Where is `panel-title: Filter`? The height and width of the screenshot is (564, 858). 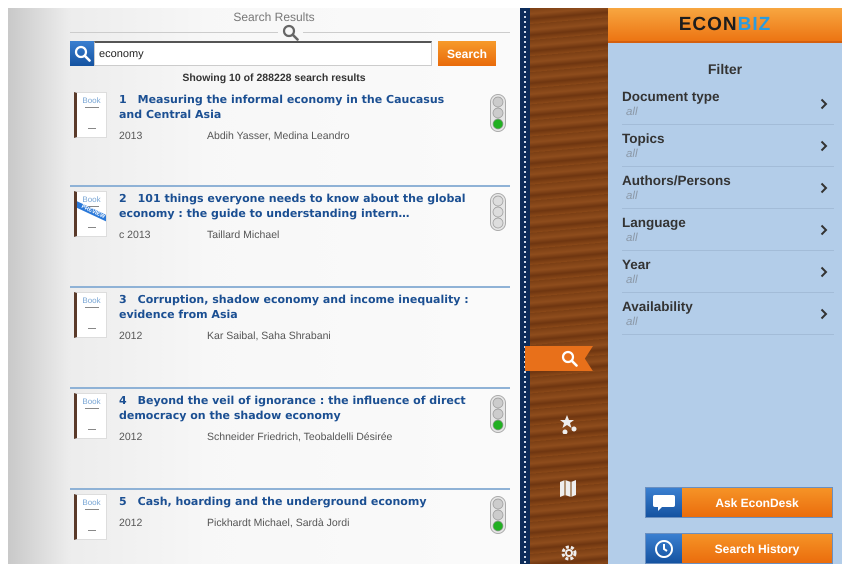 panel-title: Filter is located at coordinates (725, 69).